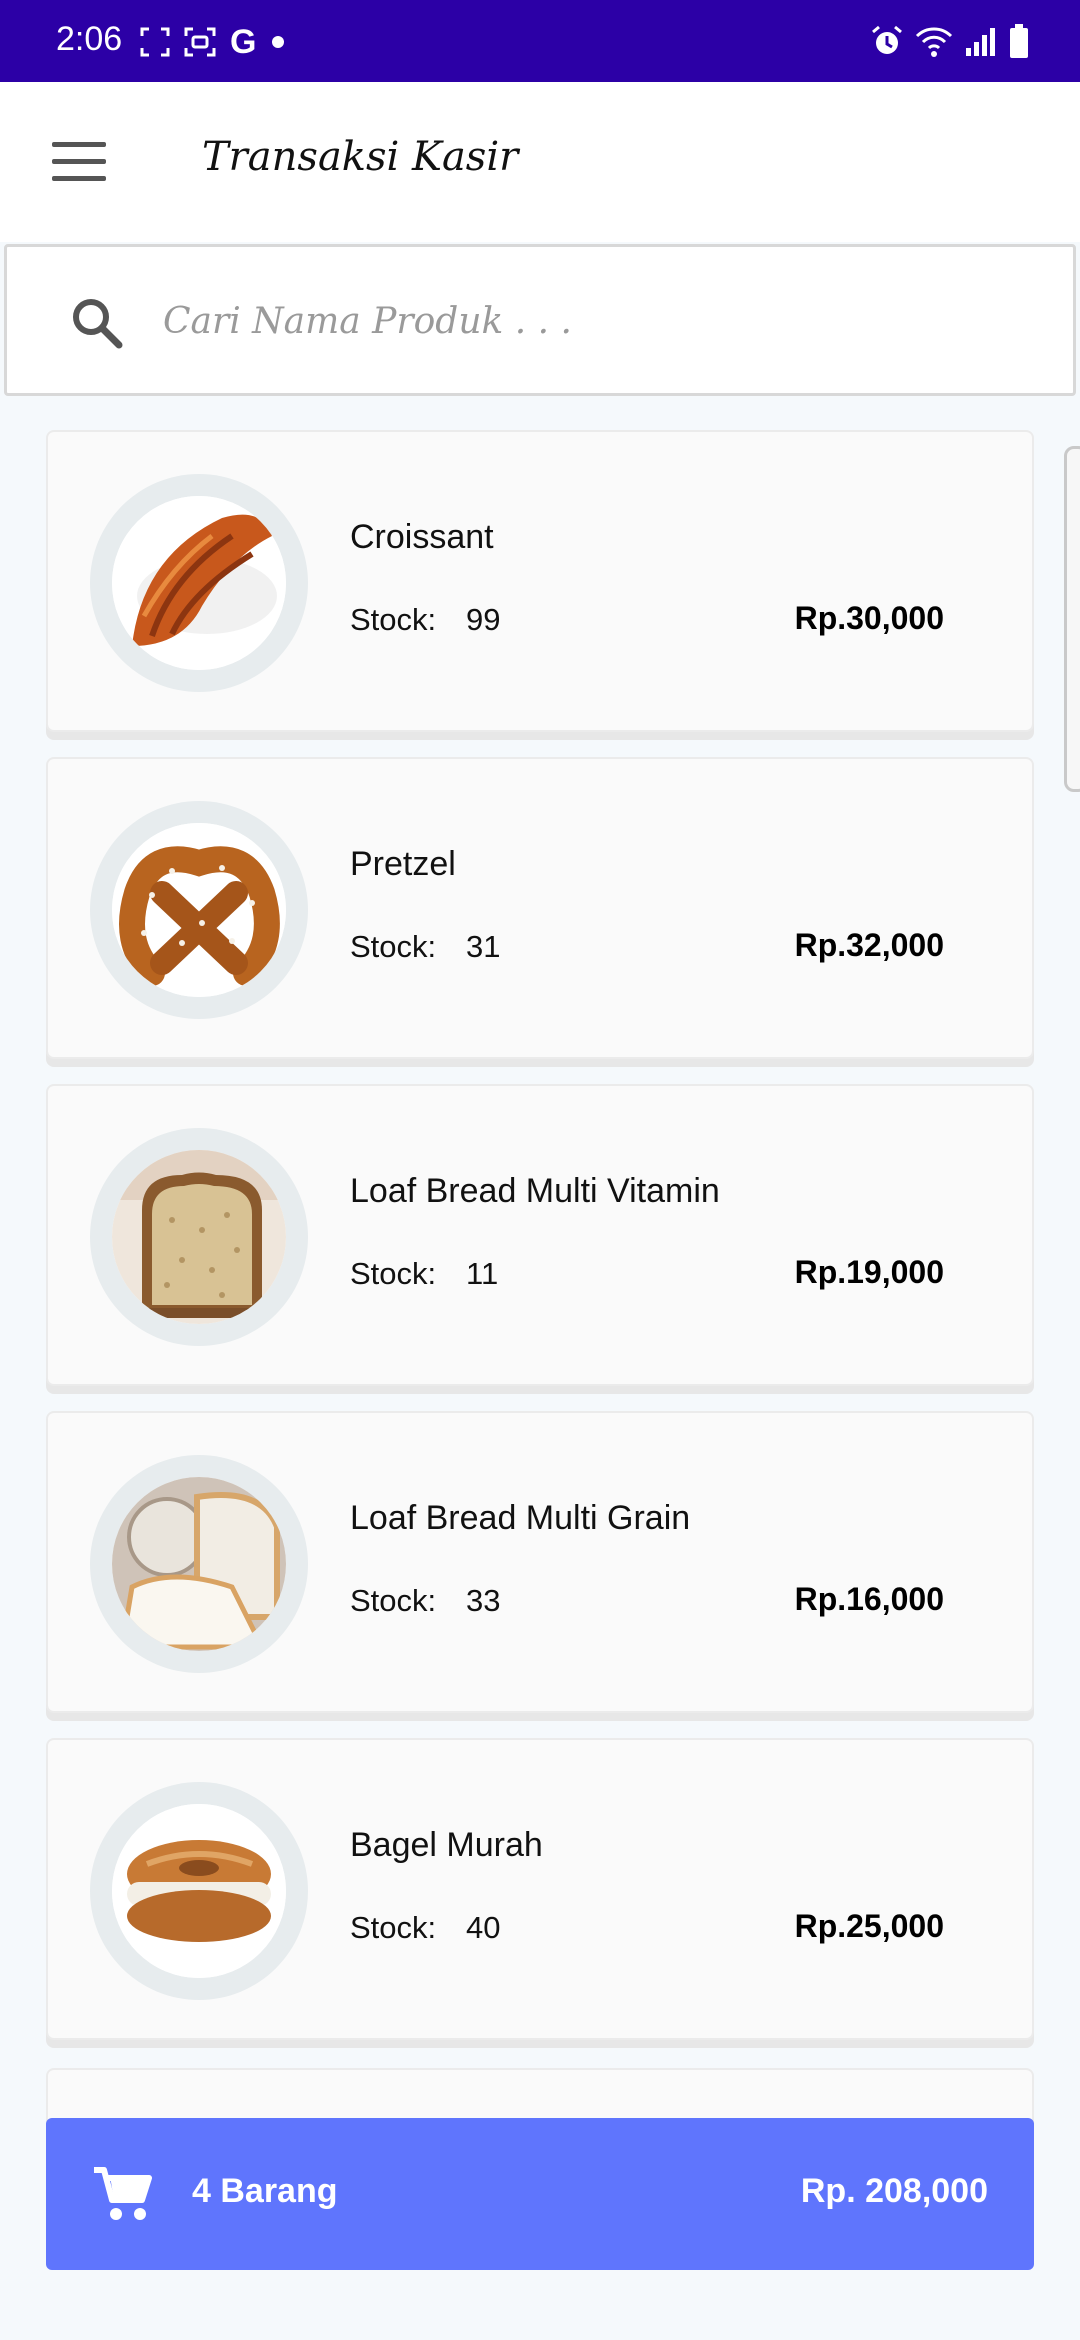 This screenshot has height=2340, width=1080. I want to click on bagel-image, so click(199, 1891).